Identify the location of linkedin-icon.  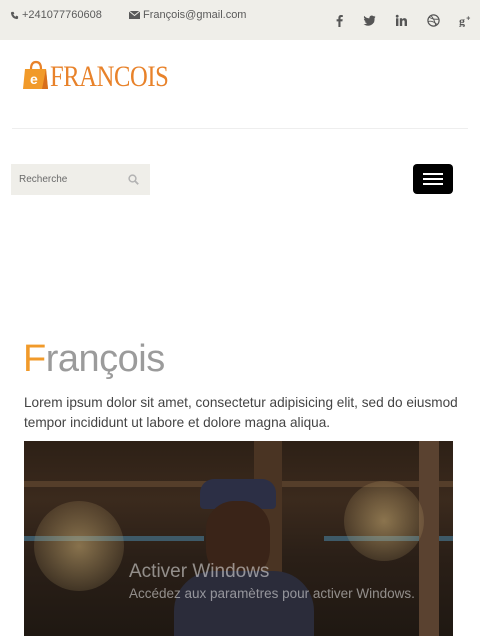
(401, 20).